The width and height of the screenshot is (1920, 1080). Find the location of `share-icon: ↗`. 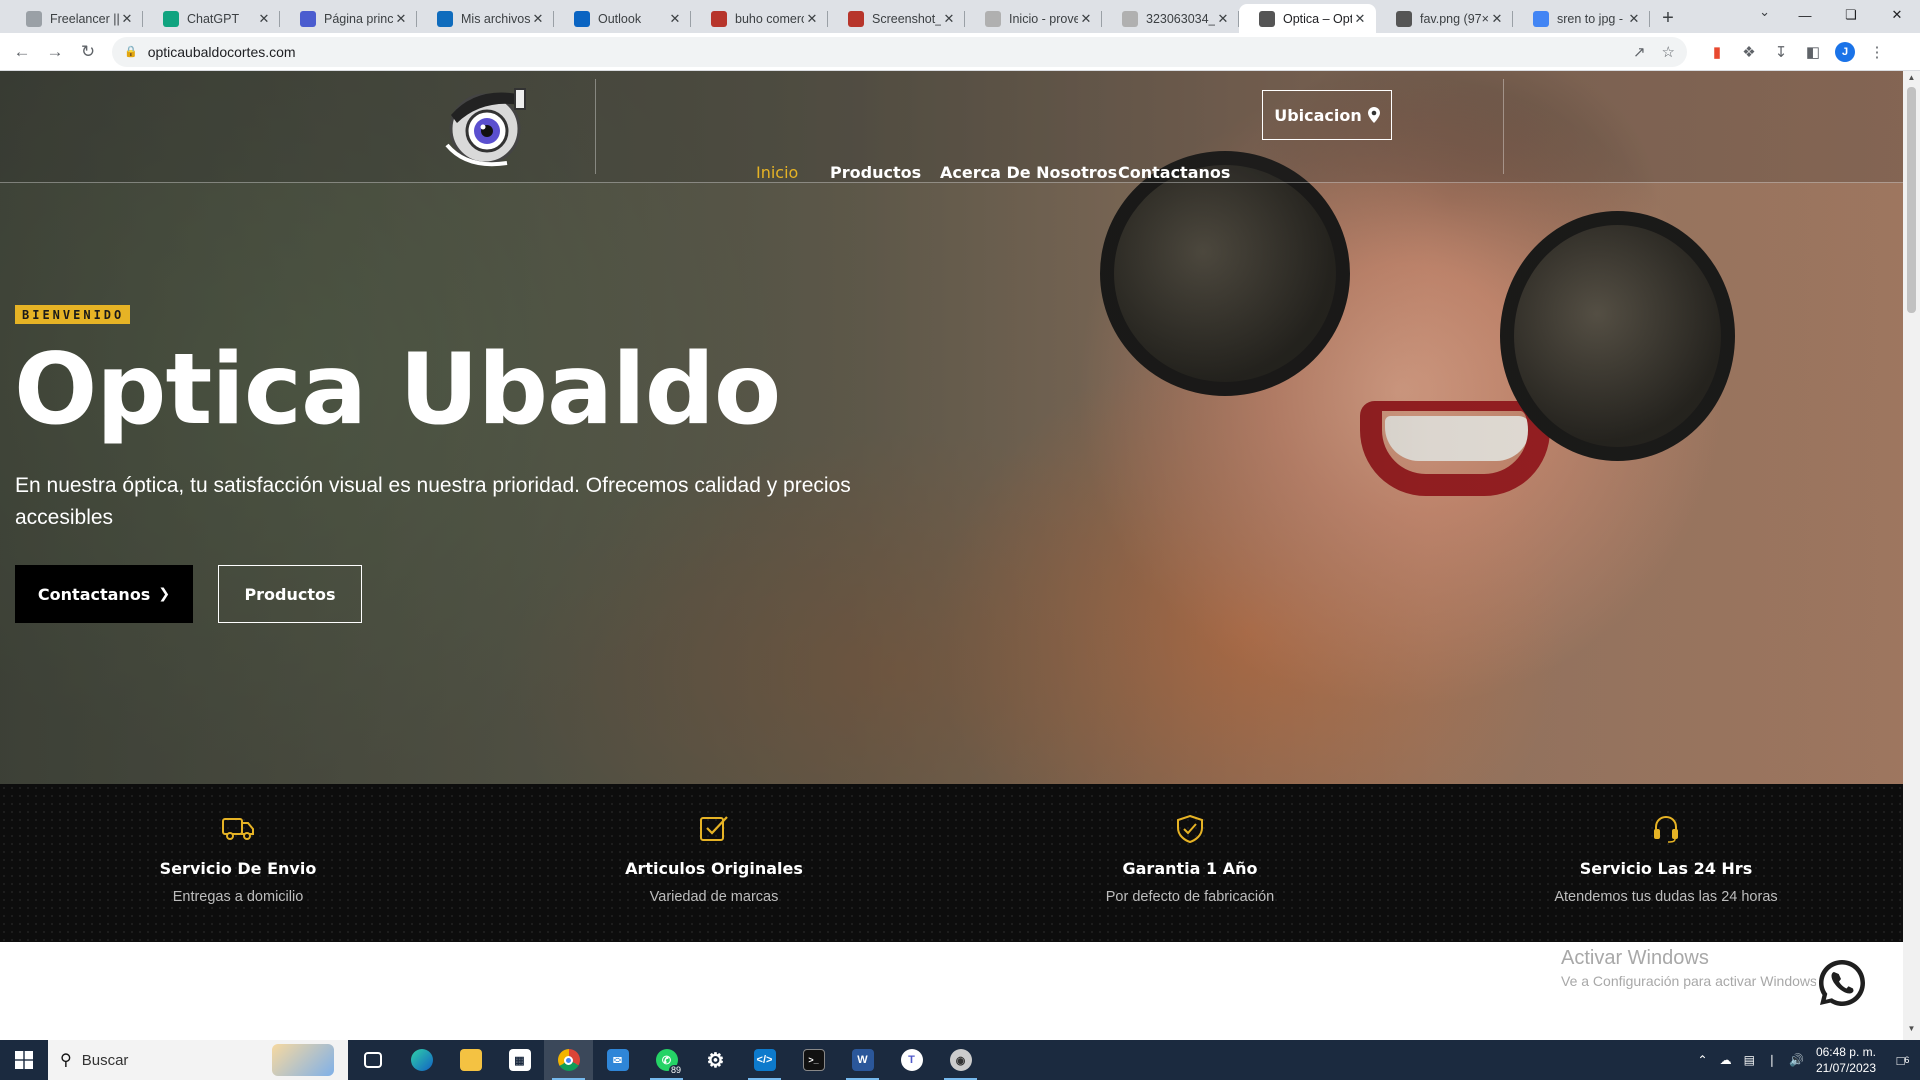

share-icon: ↗ is located at coordinates (1639, 52).